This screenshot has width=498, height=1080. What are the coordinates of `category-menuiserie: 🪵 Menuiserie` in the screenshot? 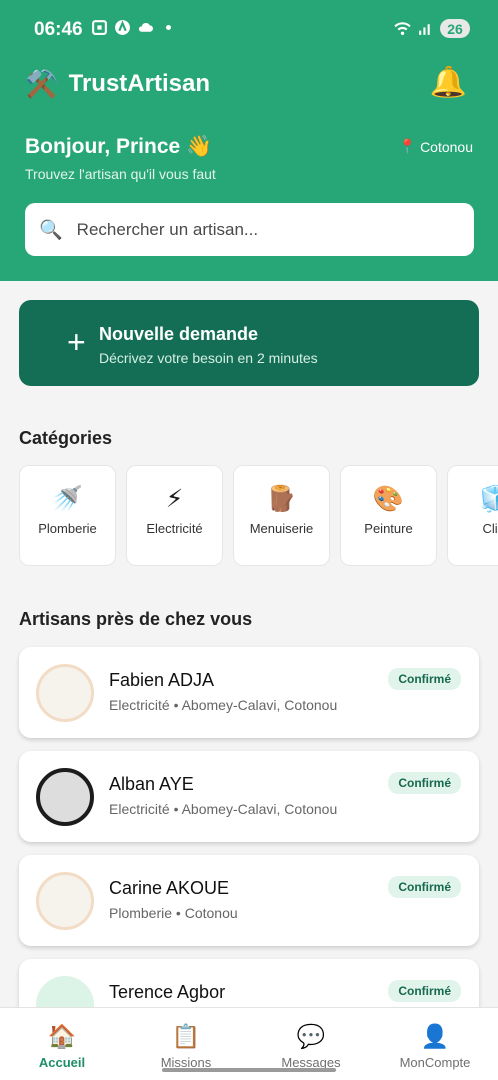 It's located at (281, 515).